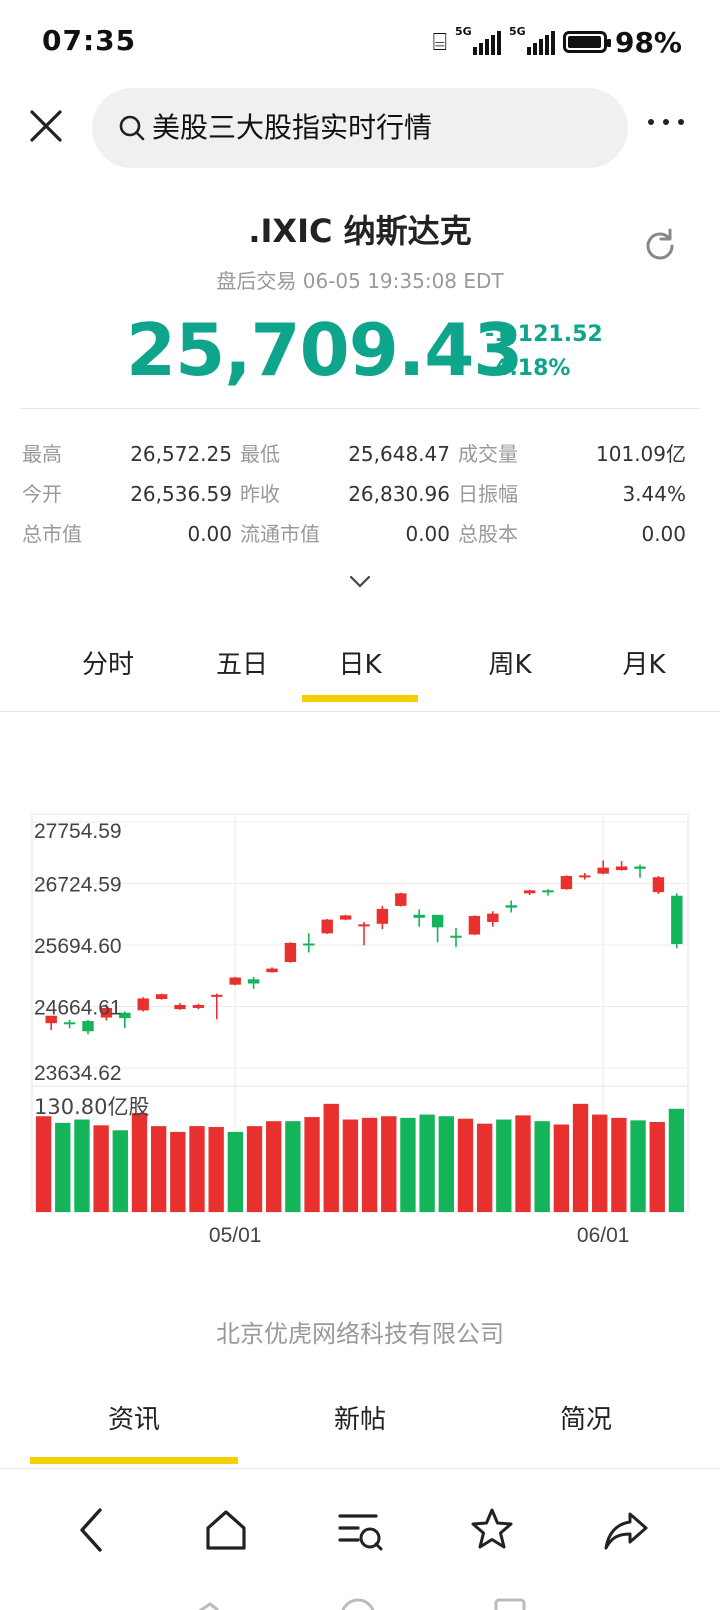  I want to click on close-button, so click(46, 126).